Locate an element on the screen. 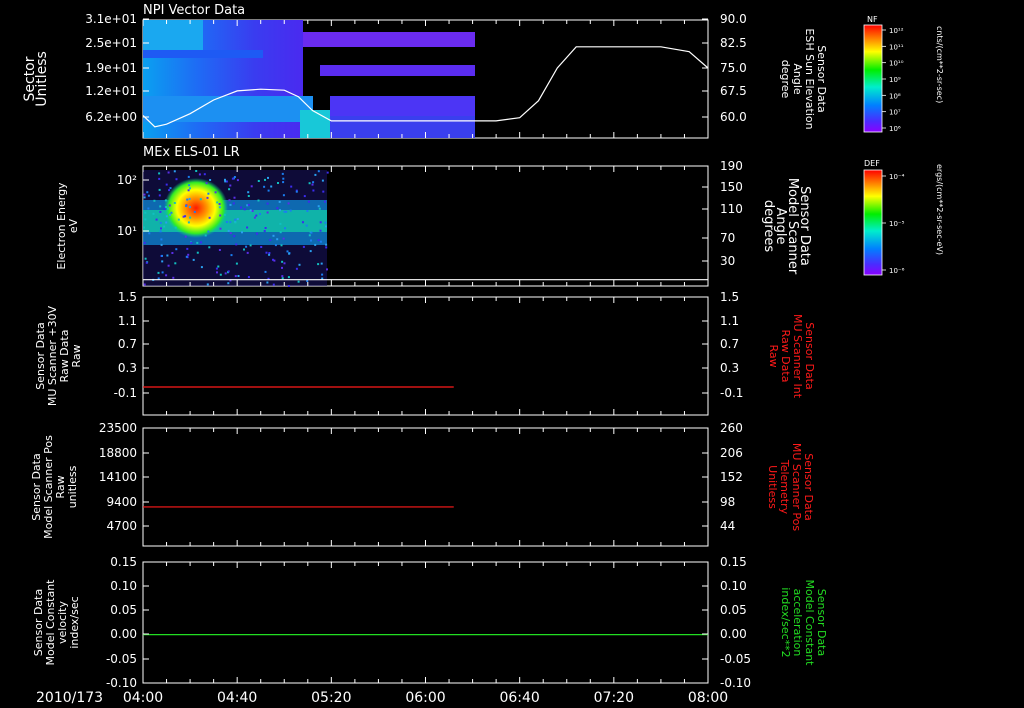  colorbar-nf-tick-label: 10¹² is located at coordinates (896, 31).